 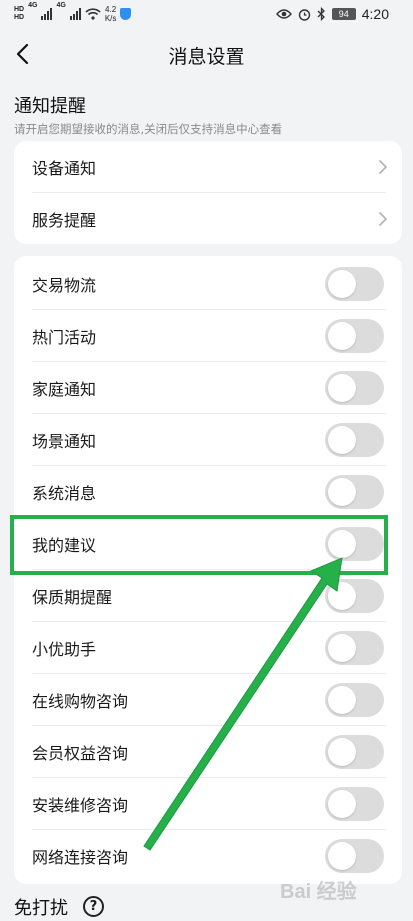 What do you see at coordinates (208, 167) in the screenshot?
I see `nav-row-device-notify: 设备通知` at bounding box center [208, 167].